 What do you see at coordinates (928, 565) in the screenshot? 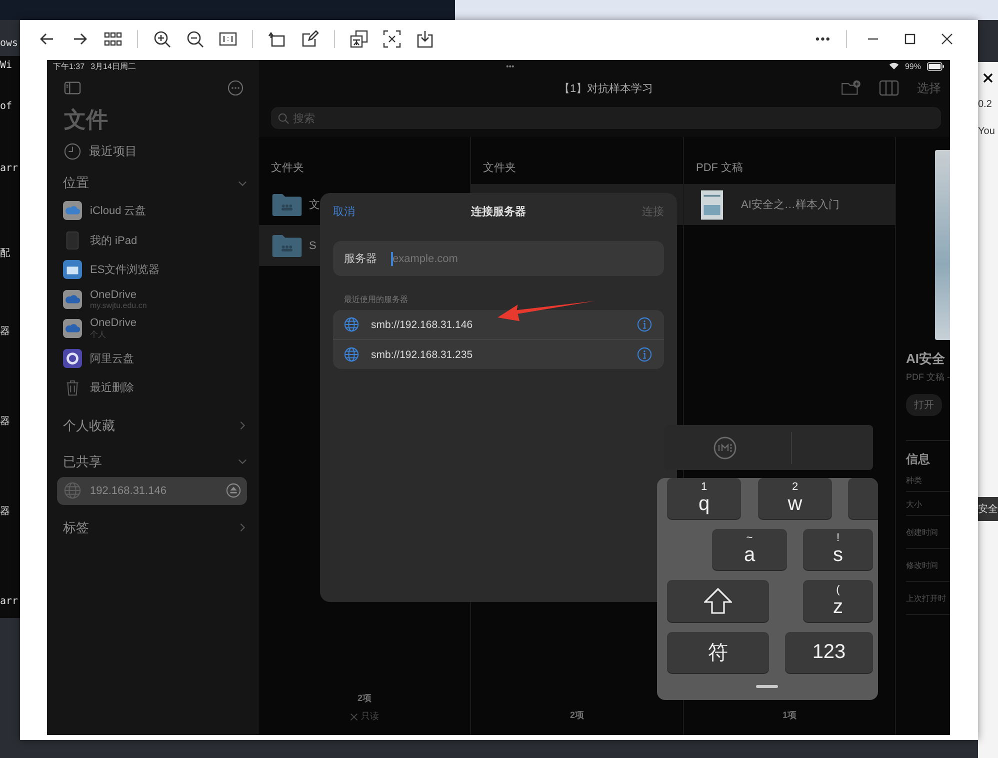
I see `info-field-label: 修改时间` at bounding box center [928, 565].